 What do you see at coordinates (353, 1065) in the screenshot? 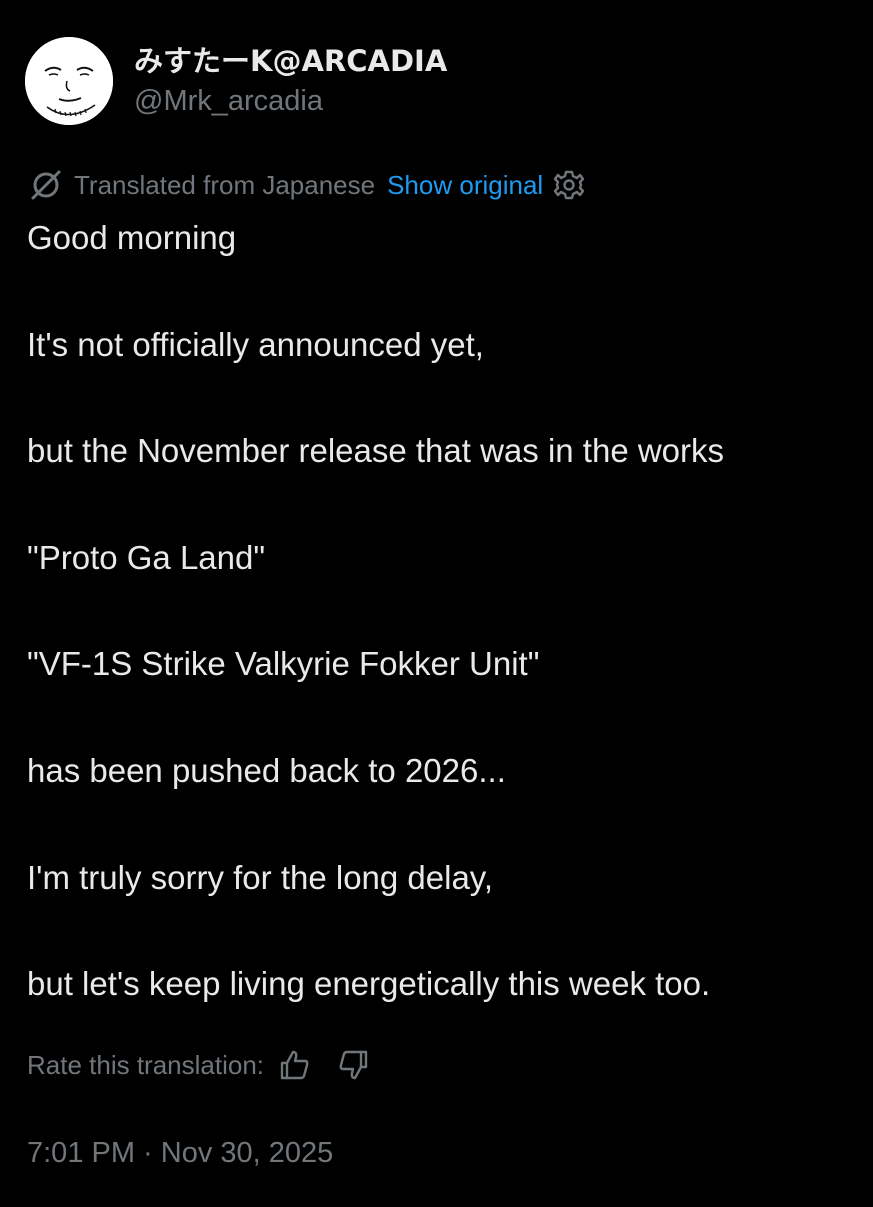
I see `thumbs-down-icon` at bounding box center [353, 1065].